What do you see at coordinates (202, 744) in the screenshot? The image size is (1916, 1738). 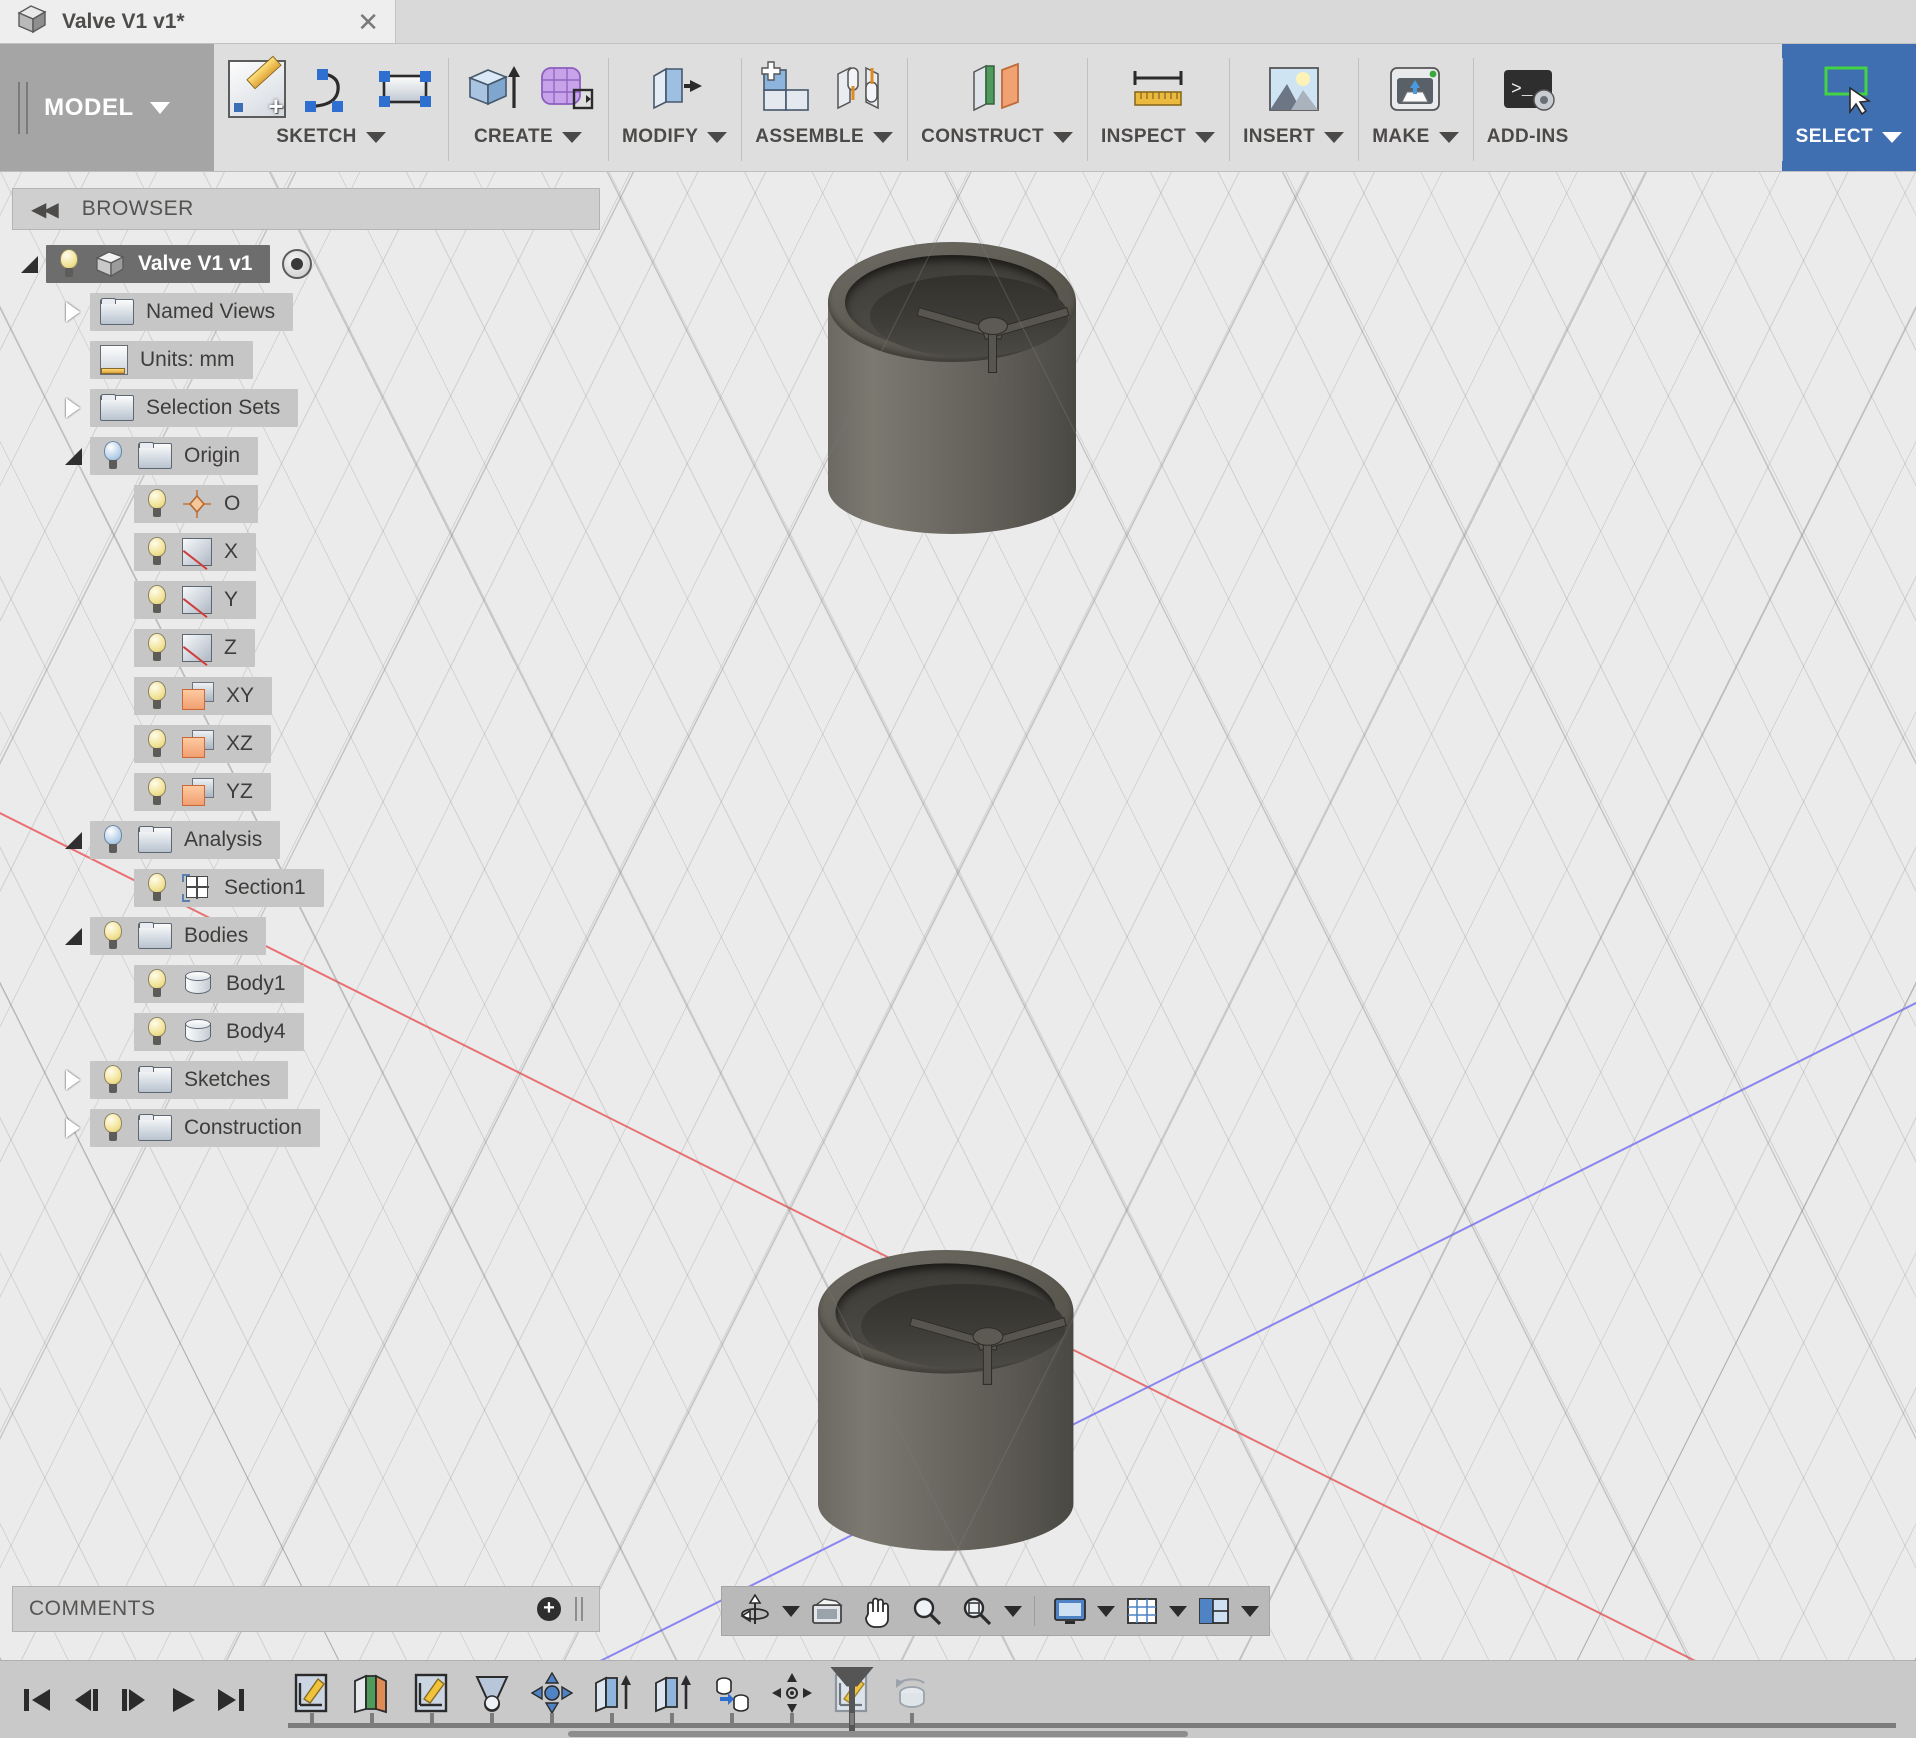 I see `tree-item-xz: XZ` at bounding box center [202, 744].